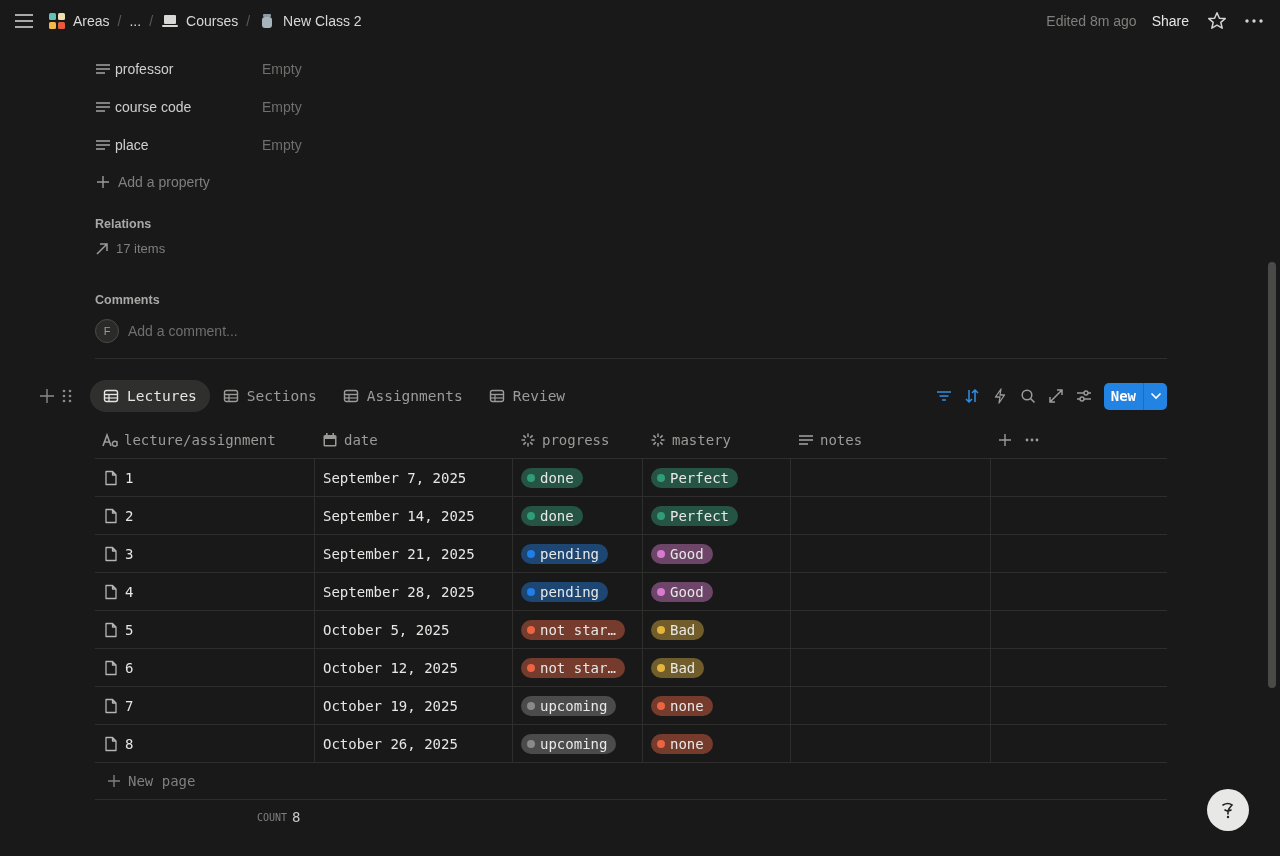  I want to click on chevron-down-icon, so click(1155, 396).